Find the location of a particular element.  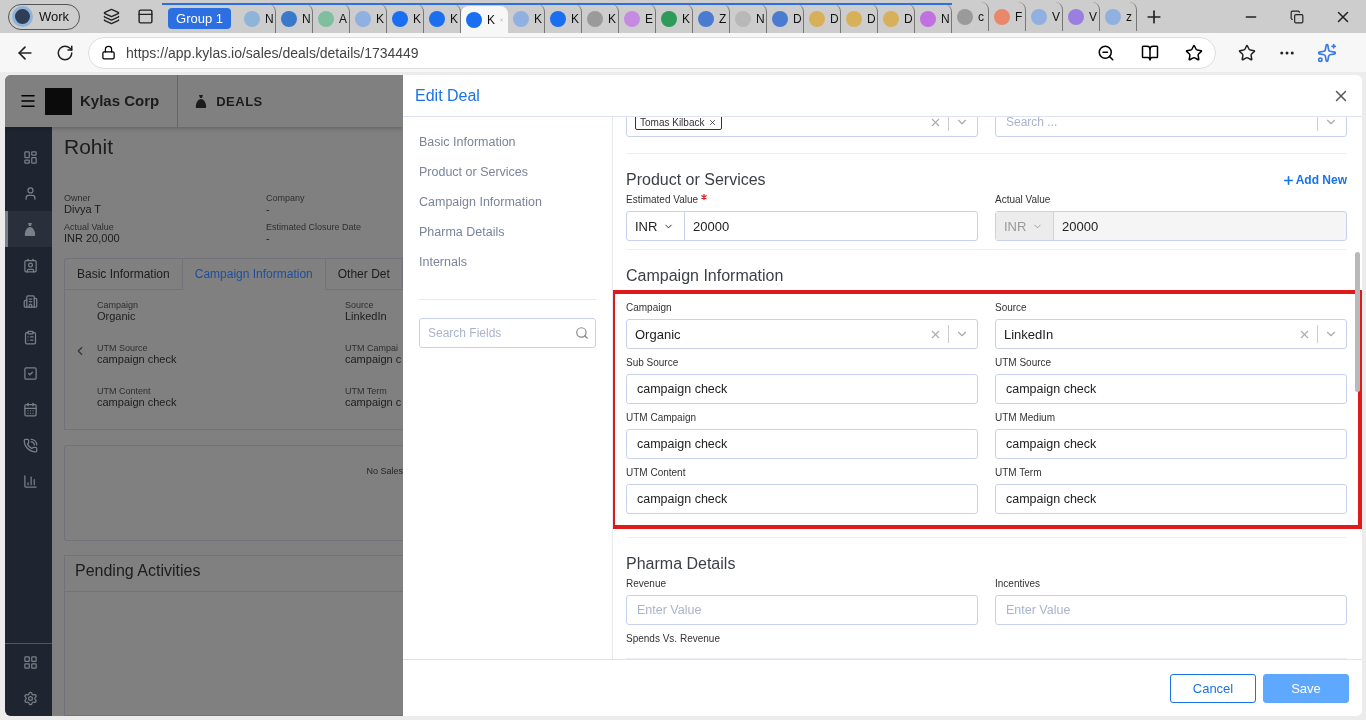

summary-value: Divya T is located at coordinates (83, 209).